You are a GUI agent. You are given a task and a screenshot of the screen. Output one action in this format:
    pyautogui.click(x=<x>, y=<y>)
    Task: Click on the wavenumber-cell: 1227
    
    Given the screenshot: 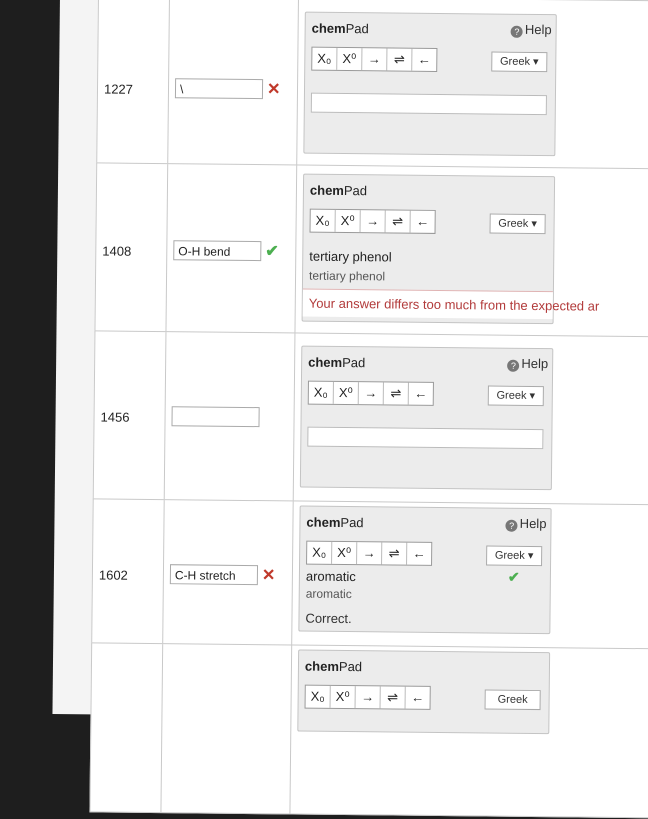 What is the action you would take?
    pyautogui.click(x=133, y=82)
    